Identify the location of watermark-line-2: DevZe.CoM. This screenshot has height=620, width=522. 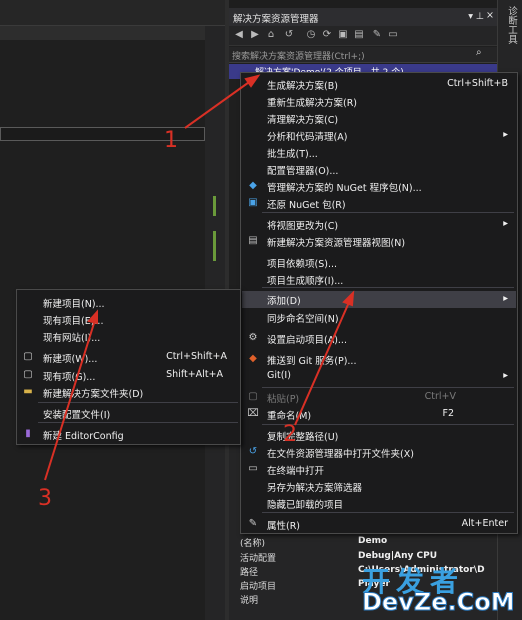
(439, 602).